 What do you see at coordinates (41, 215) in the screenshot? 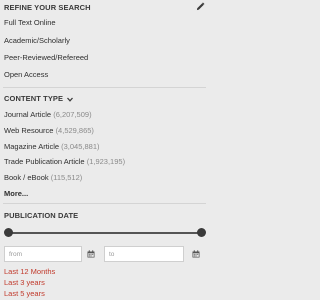
I see `publication-date-heading: PUBLICATION DATE` at bounding box center [41, 215].